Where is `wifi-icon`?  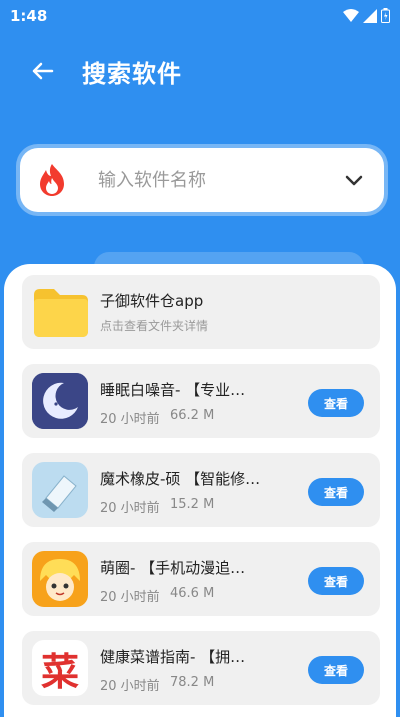
wifi-icon is located at coordinates (351, 15).